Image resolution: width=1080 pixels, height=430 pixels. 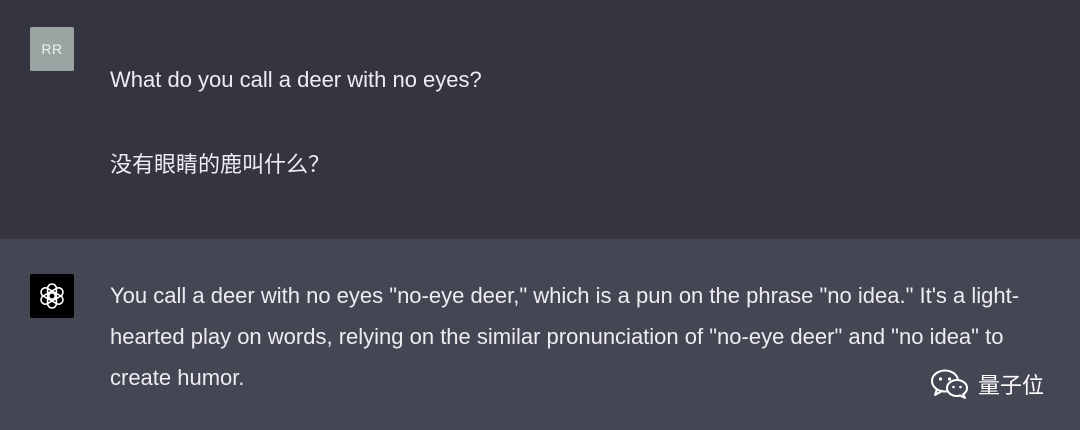 I want to click on user-avatar: RR, so click(x=52, y=49).